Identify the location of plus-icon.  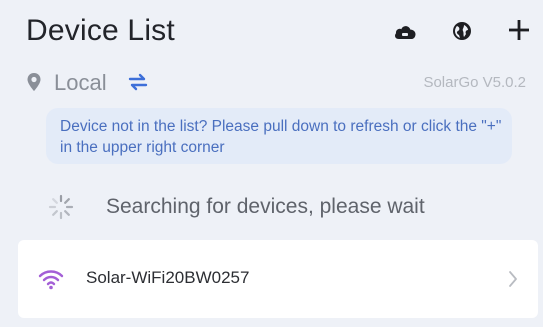
(519, 30).